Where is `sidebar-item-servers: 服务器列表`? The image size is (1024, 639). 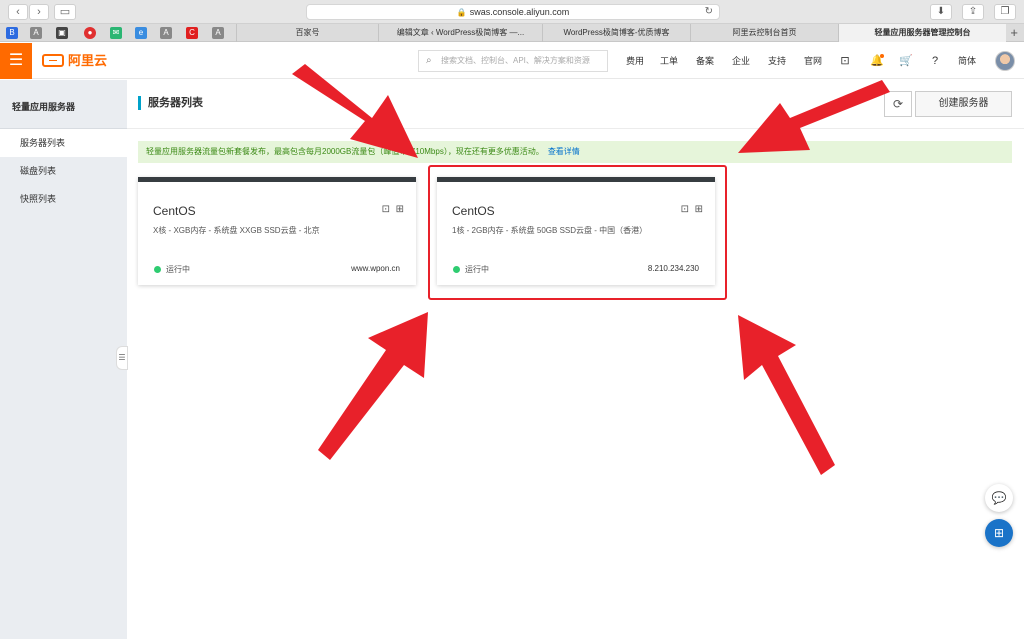
sidebar-item-servers: 服务器列表 is located at coordinates (63, 143).